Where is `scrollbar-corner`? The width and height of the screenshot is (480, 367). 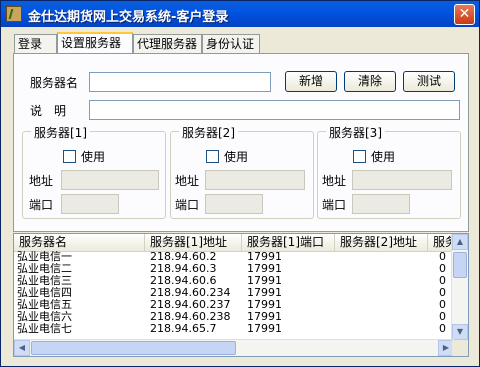 scrollbar-corner is located at coordinates (460, 348).